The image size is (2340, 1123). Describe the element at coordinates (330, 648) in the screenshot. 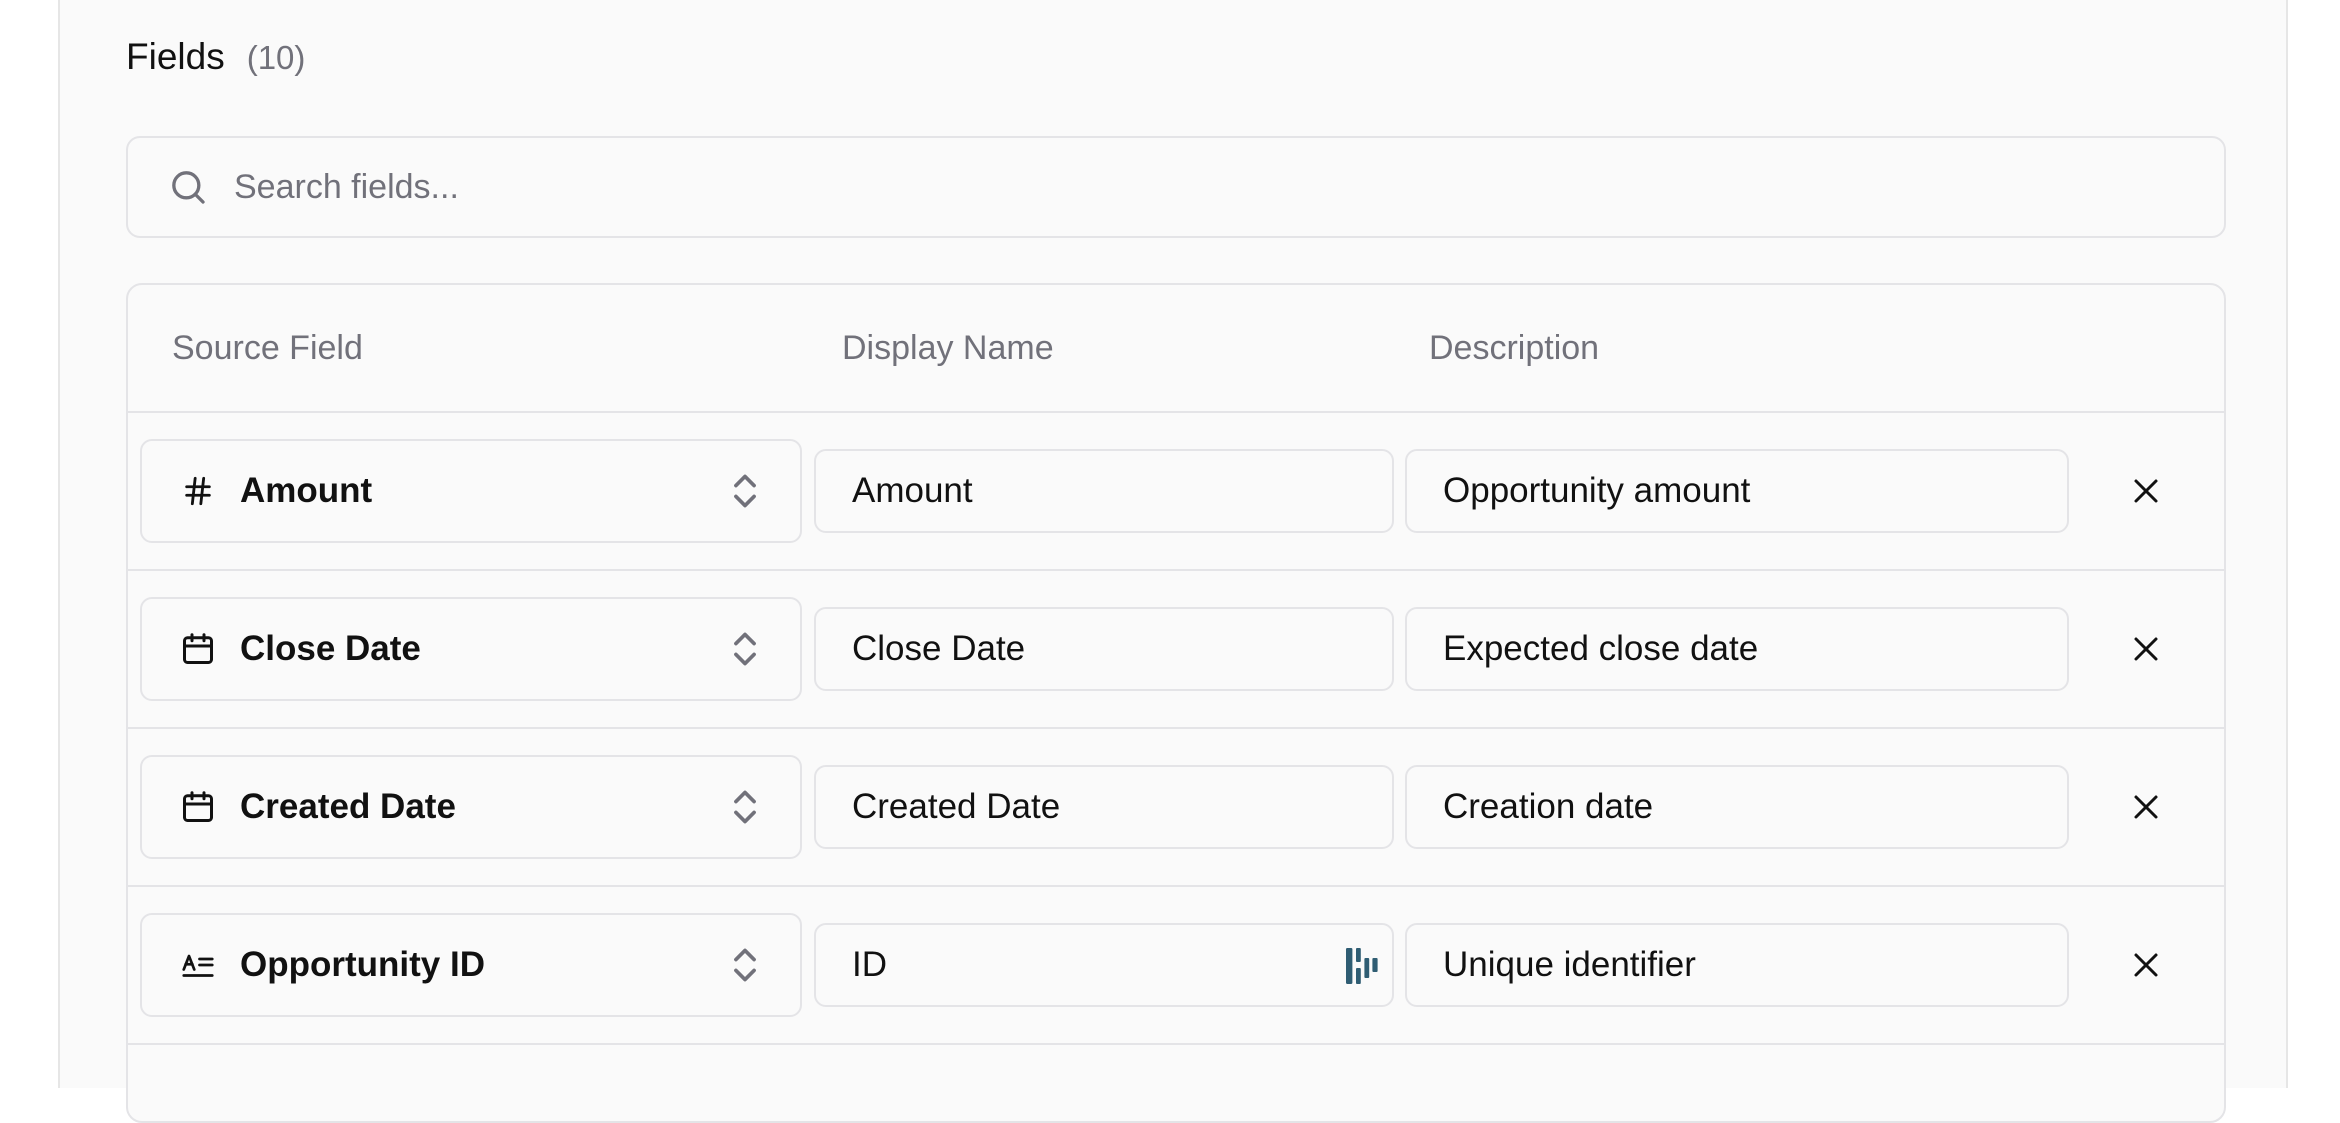

I see `source-field-label: Close Date` at that location.